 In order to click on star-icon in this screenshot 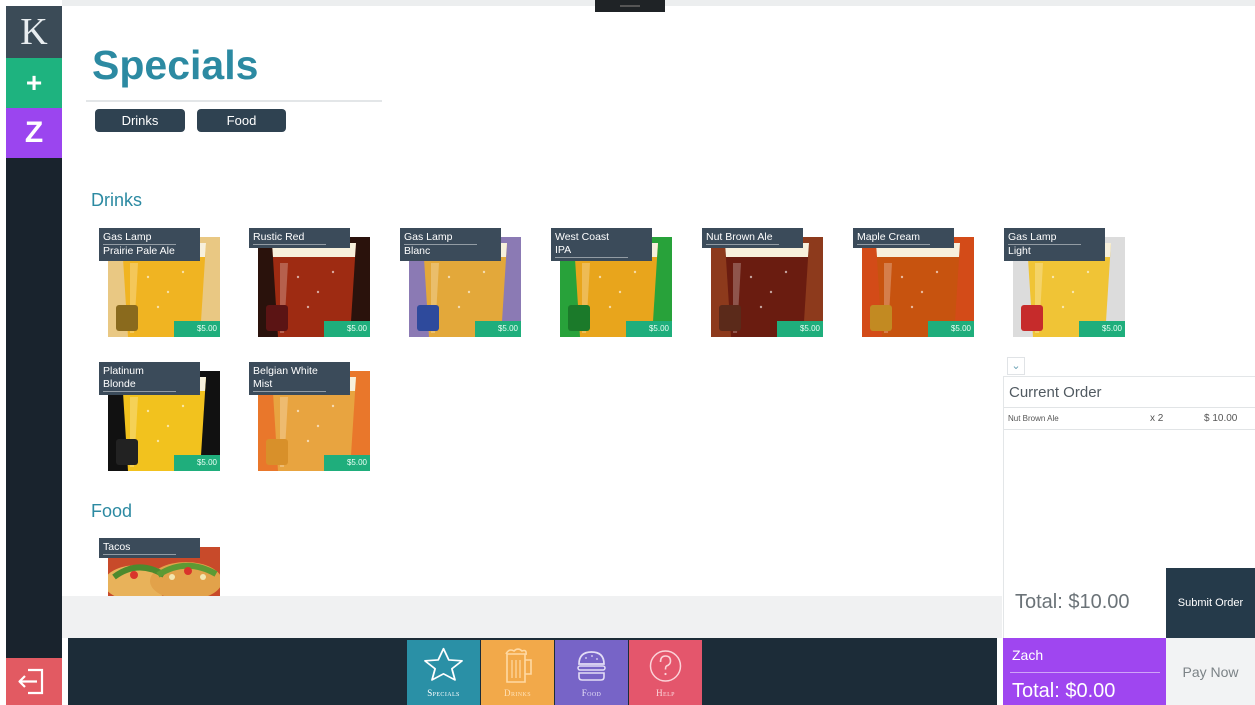, I will do `click(443, 664)`.